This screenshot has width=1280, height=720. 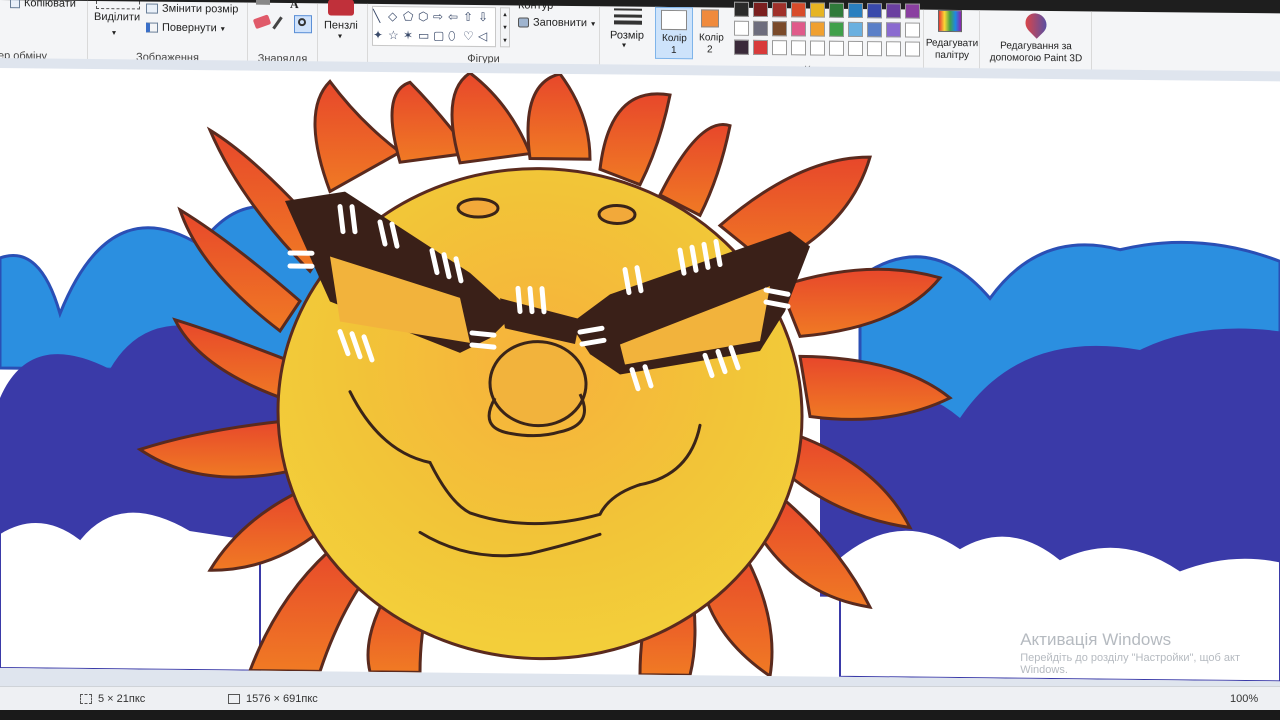 What do you see at coordinates (478, 208) in the screenshot?
I see `left-eye` at bounding box center [478, 208].